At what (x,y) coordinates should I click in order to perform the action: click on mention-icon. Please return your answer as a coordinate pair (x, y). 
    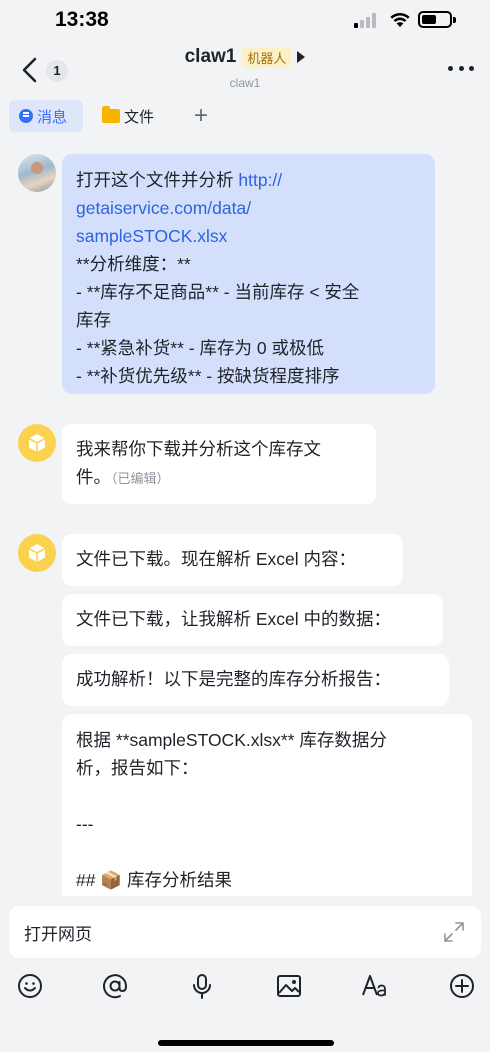
    Looking at the image, I should click on (115, 986).